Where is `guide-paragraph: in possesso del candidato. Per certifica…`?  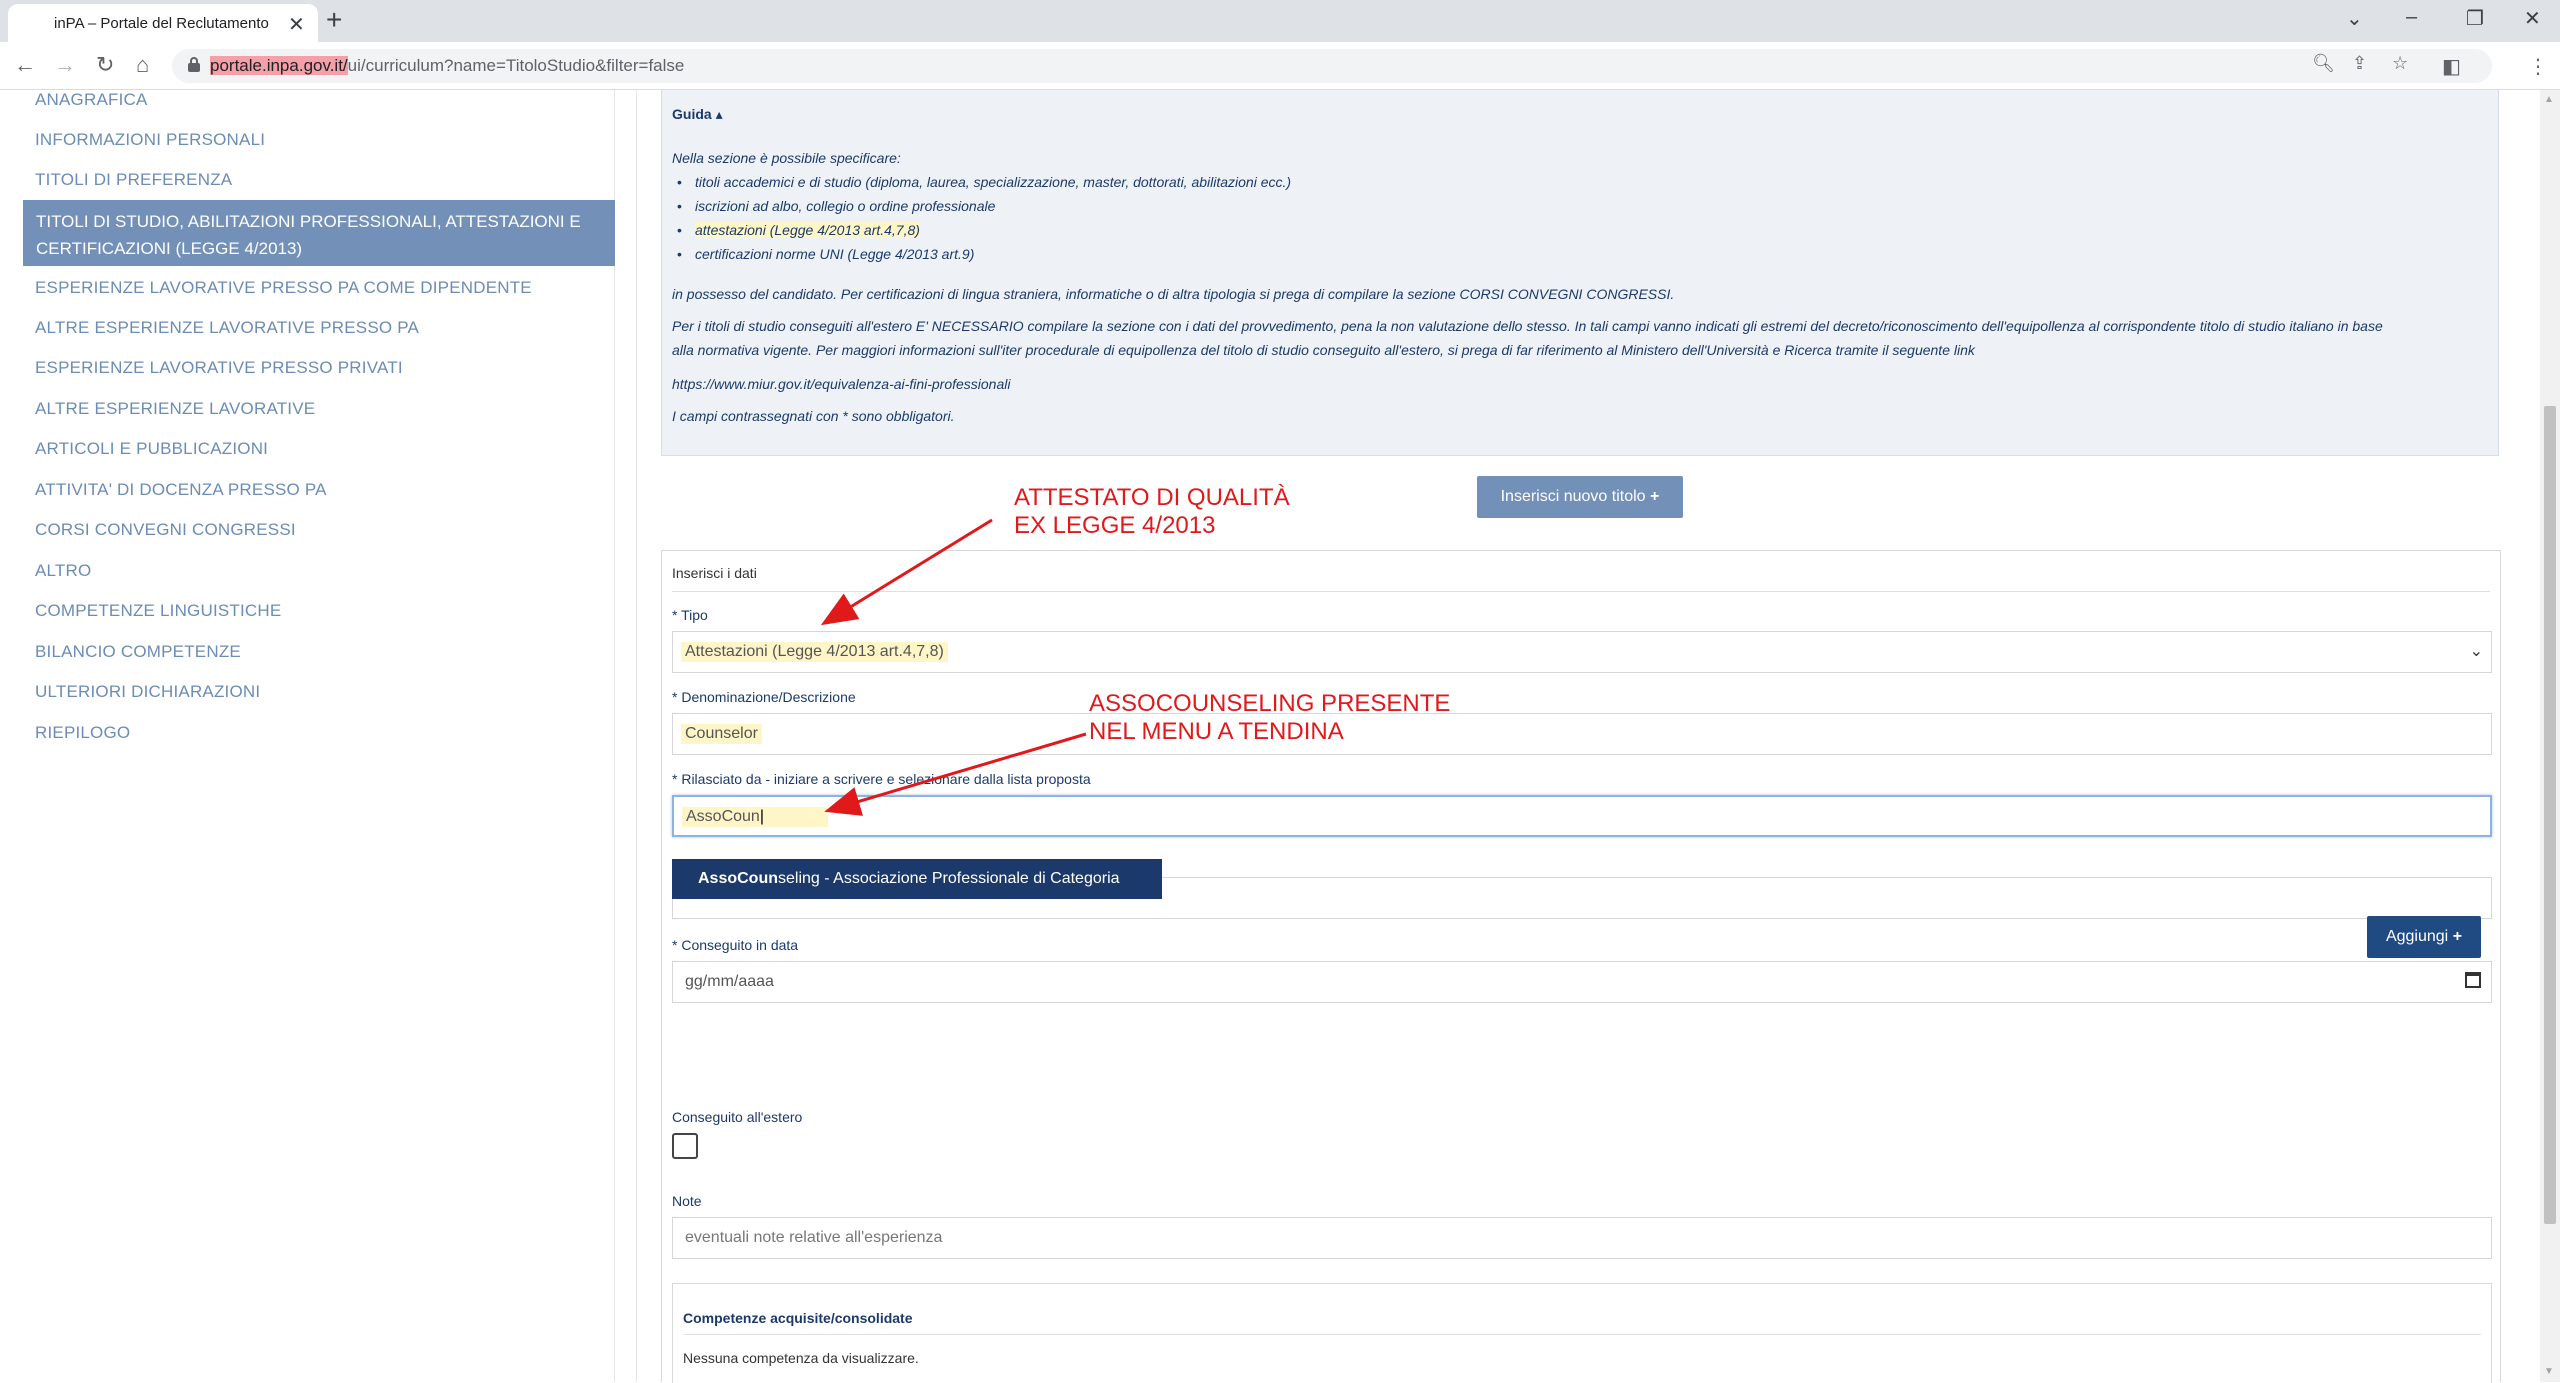
guide-paragraph: in possesso del candidato. Per certifica… is located at coordinates (1173, 294).